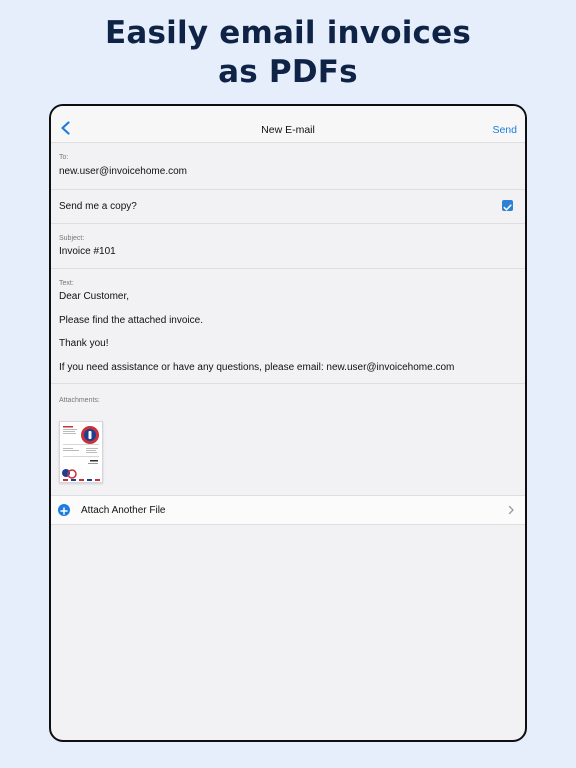 This screenshot has width=576, height=768. I want to click on send-copy-label: Send me a copy?, so click(98, 206).